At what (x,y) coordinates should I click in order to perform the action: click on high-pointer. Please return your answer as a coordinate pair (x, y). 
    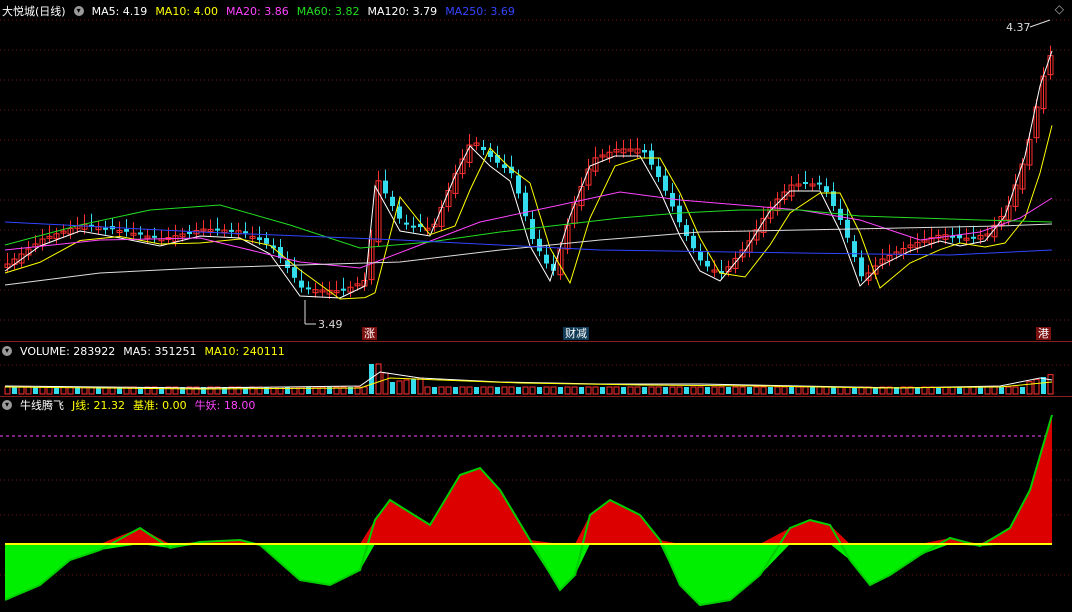
    Looking at the image, I should click on (1040, 23).